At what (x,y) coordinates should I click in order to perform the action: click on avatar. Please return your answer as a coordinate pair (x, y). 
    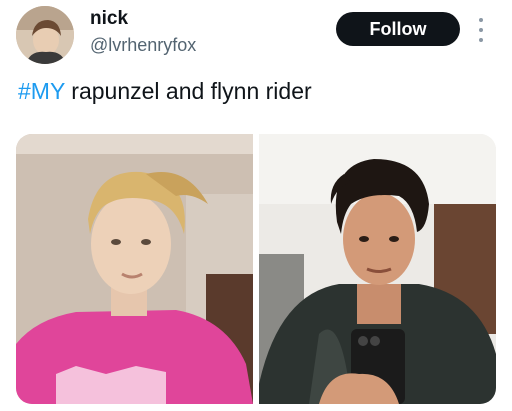
    Looking at the image, I should click on (45, 35).